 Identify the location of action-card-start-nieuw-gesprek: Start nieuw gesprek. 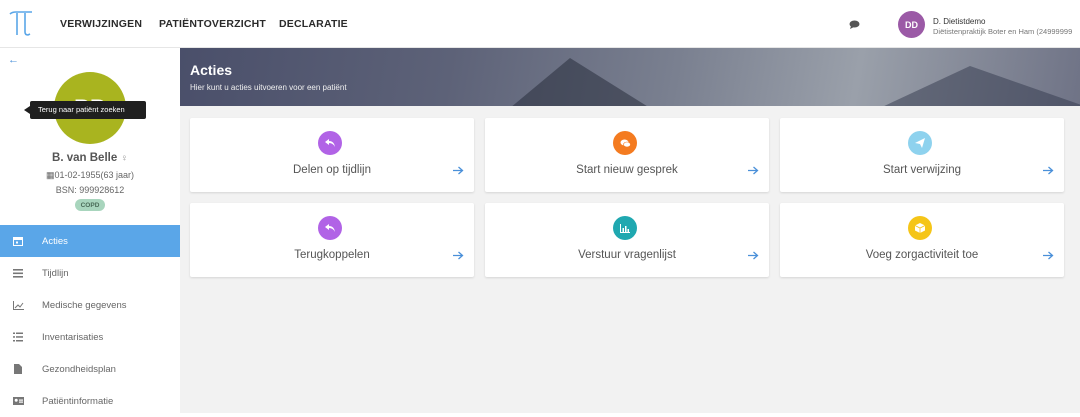
(627, 155).